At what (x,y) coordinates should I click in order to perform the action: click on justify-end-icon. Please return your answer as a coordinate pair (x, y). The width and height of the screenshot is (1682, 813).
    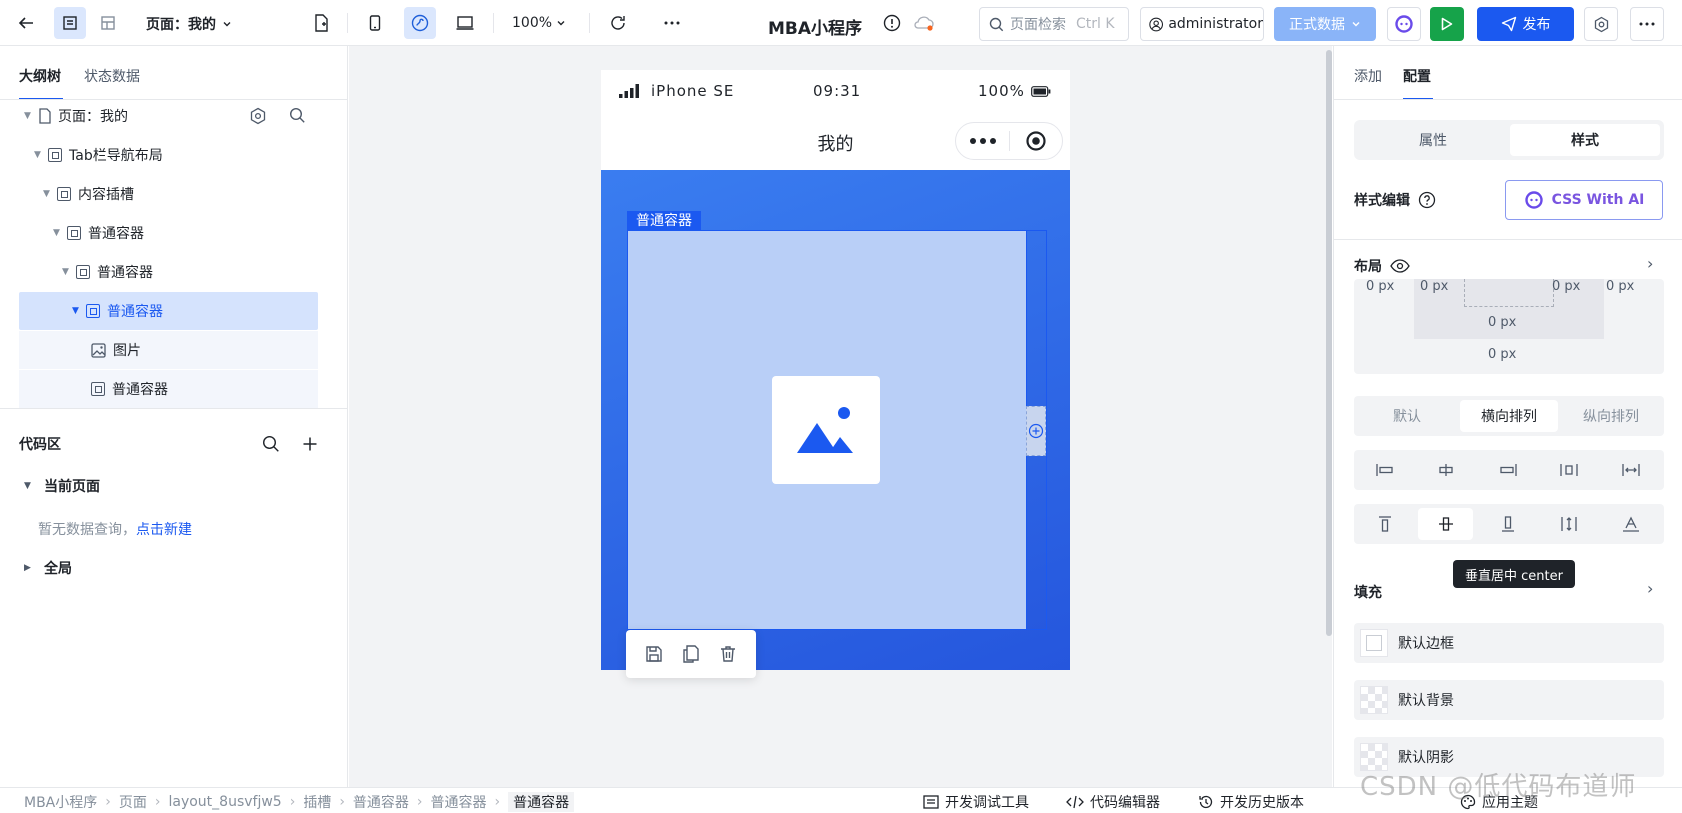
    Looking at the image, I should click on (1507, 470).